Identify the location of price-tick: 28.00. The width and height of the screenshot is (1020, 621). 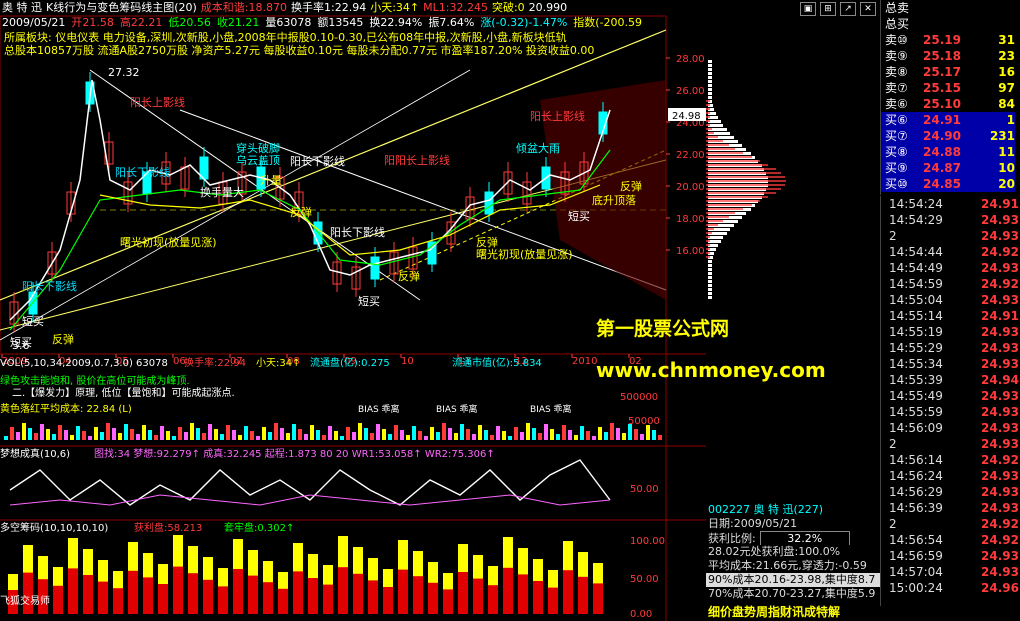
(690, 59).